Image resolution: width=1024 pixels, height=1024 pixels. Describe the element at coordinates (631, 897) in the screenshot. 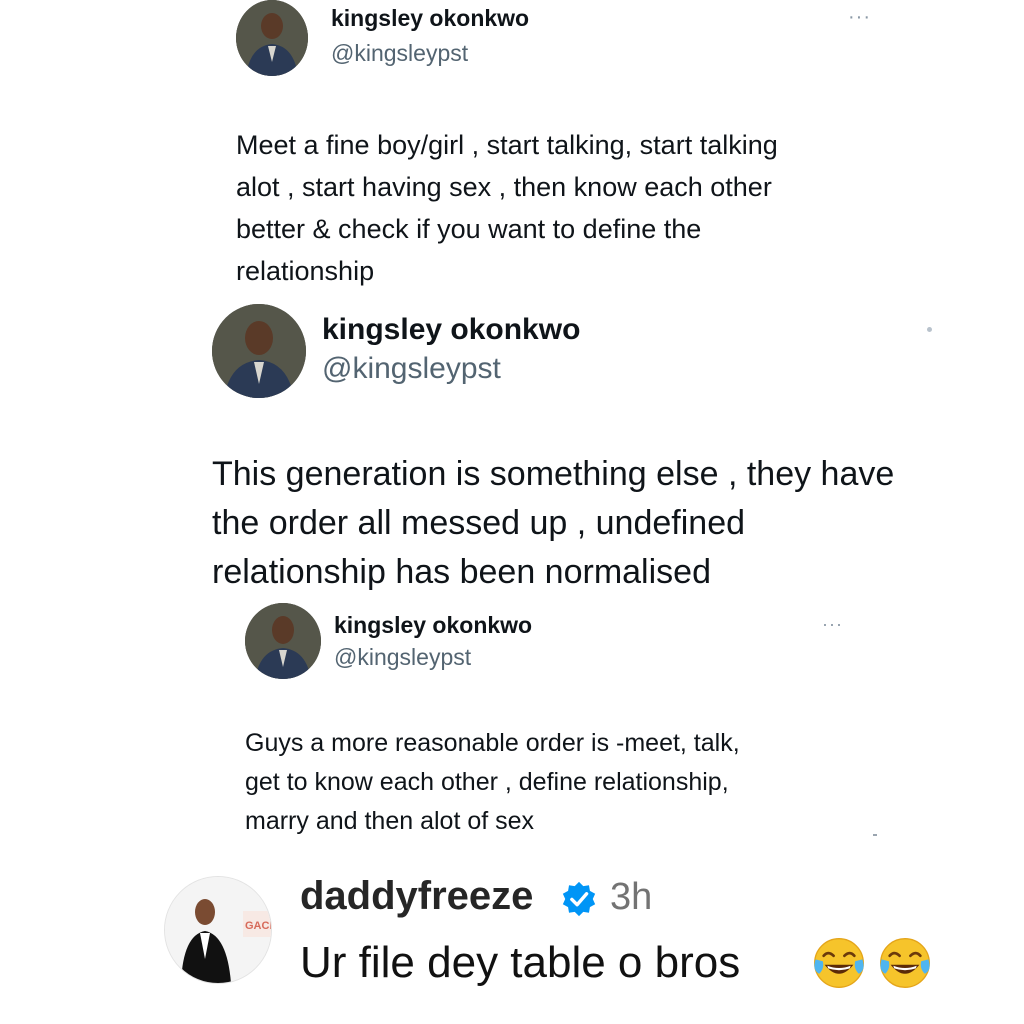

I see `comment-time: 3h` at that location.